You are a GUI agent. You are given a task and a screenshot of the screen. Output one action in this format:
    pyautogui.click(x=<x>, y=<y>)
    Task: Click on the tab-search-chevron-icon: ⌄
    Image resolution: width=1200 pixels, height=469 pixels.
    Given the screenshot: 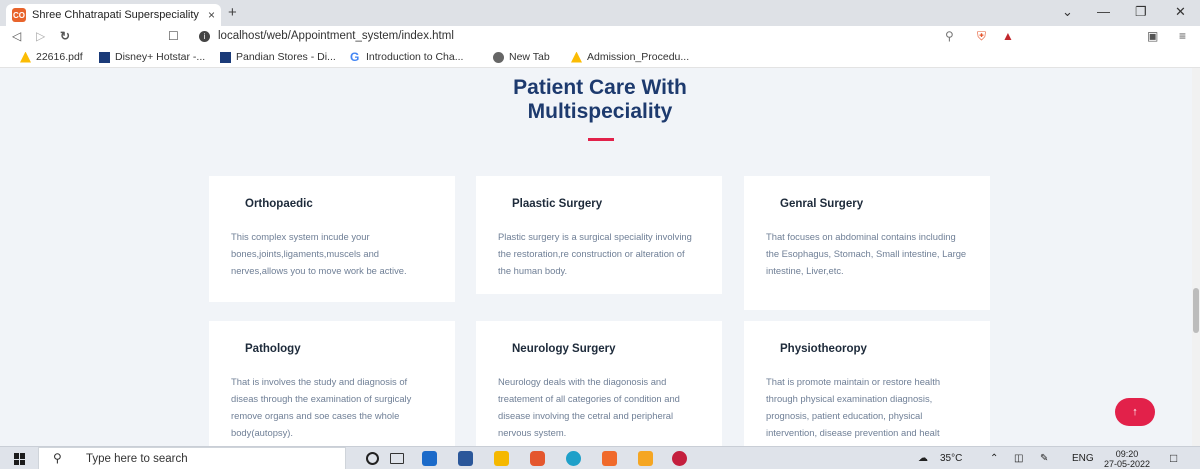 What is the action you would take?
    pyautogui.click(x=1067, y=12)
    